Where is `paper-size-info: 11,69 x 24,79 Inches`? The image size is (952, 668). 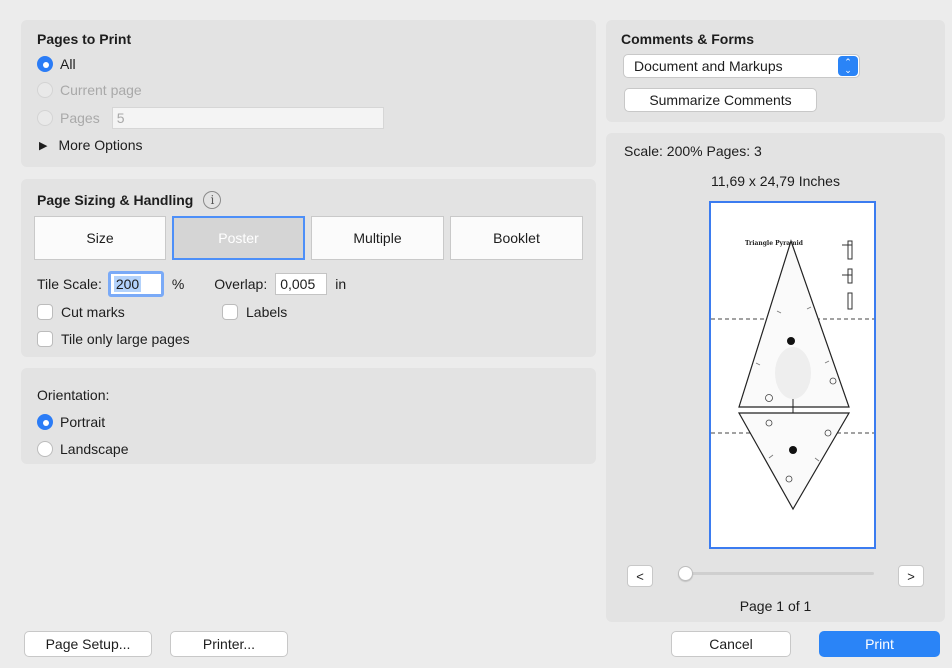
paper-size-info: 11,69 x 24,79 Inches is located at coordinates (775, 181).